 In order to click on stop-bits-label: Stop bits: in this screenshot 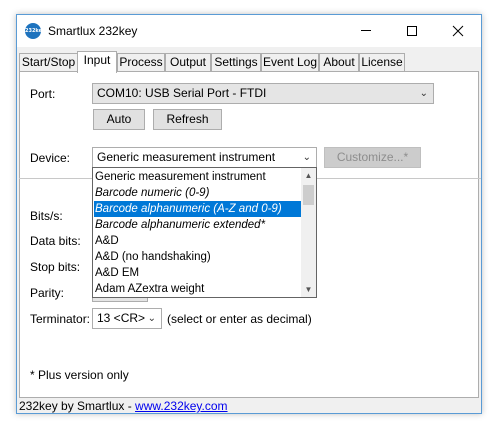, I will do `click(55, 267)`.